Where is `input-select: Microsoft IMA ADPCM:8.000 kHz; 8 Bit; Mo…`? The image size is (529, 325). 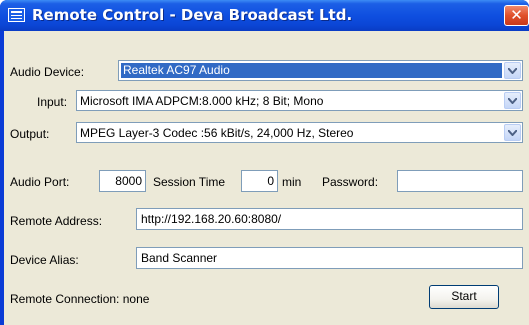 input-select: Microsoft IMA ADPCM:8.000 kHz; 8 Bit; Mo… is located at coordinates (299, 100).